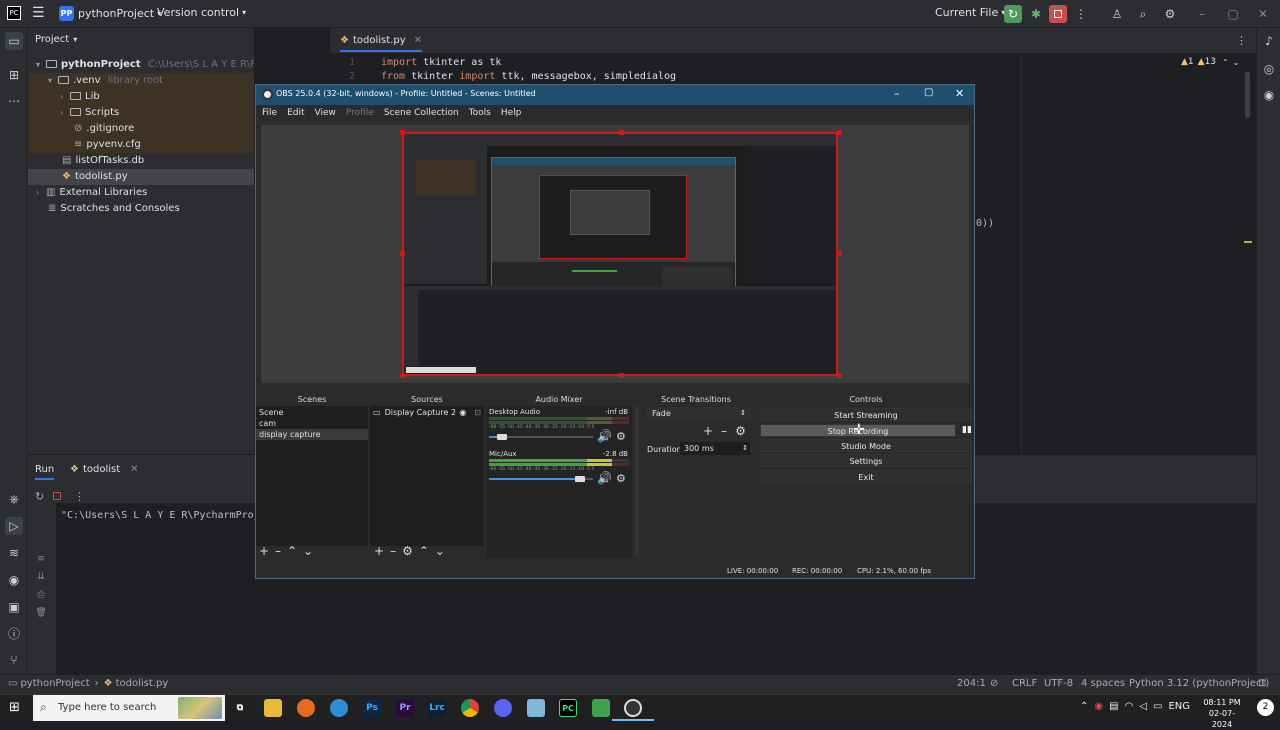 Image resolution: width=1280 pixels, height=730 pixels. I want to click on main-menu-icon: ☰, so click(38, 13).